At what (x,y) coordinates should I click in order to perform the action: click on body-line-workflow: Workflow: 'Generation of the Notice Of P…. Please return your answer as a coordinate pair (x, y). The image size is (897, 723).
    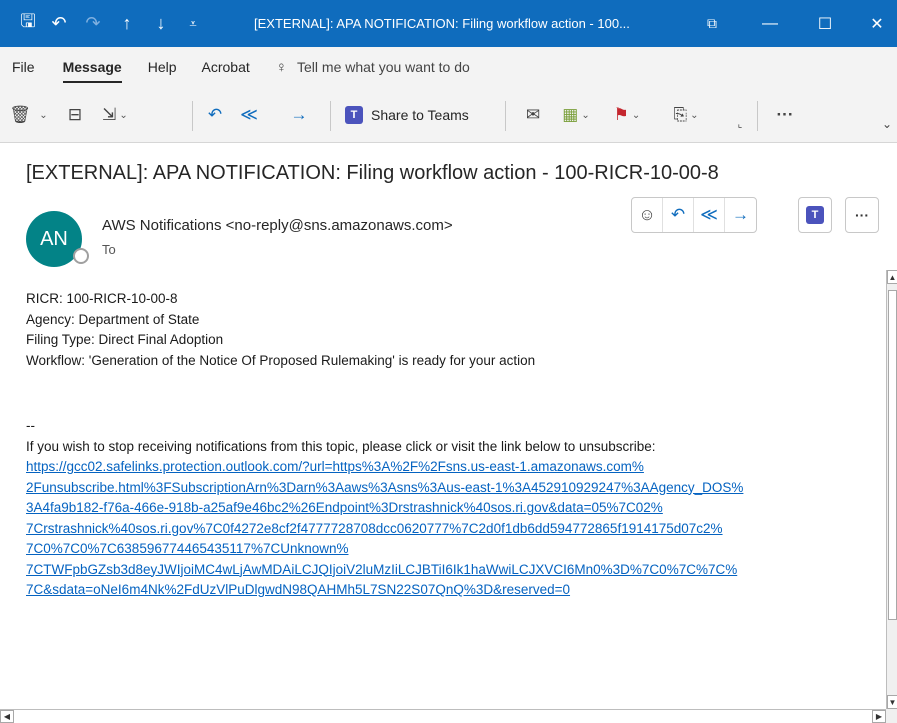
    Looking at the image, I should click on (281, 360).